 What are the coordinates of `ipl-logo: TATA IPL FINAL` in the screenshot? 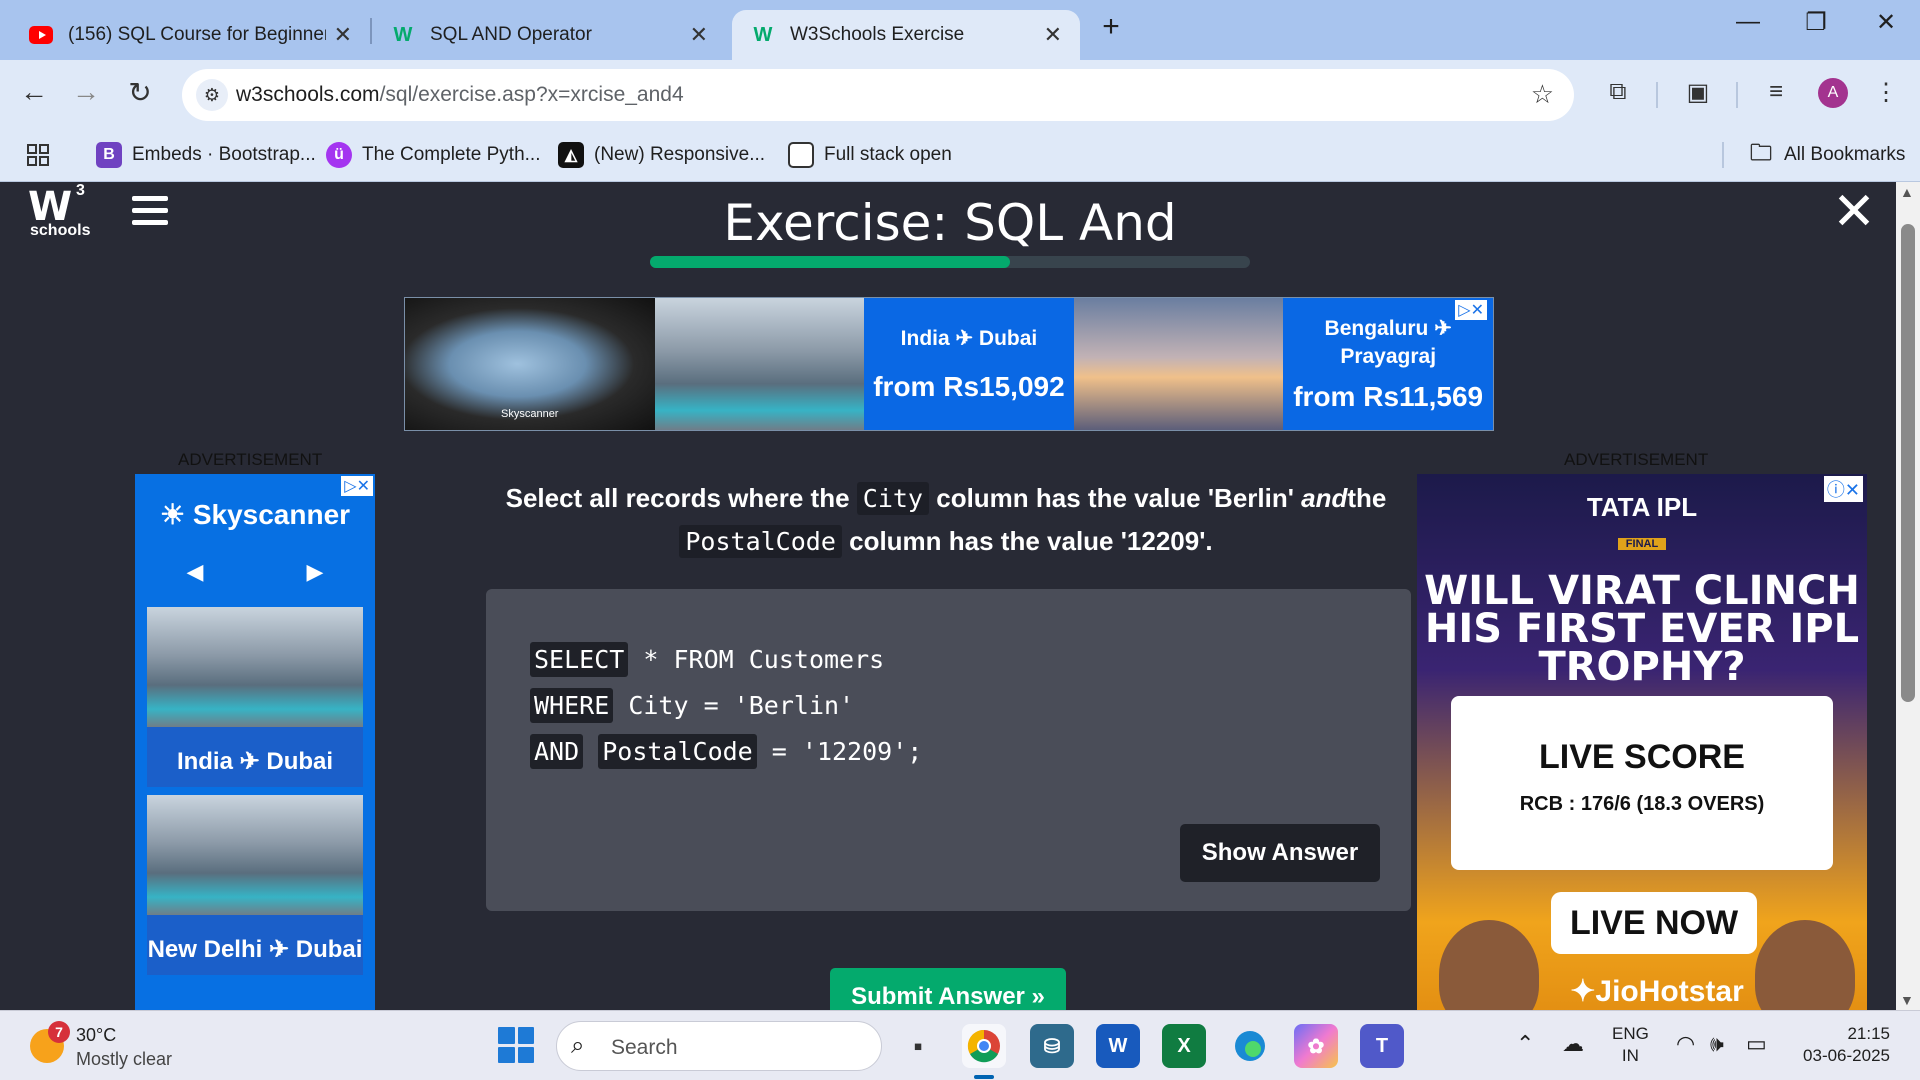 It's located at (1642, 521).